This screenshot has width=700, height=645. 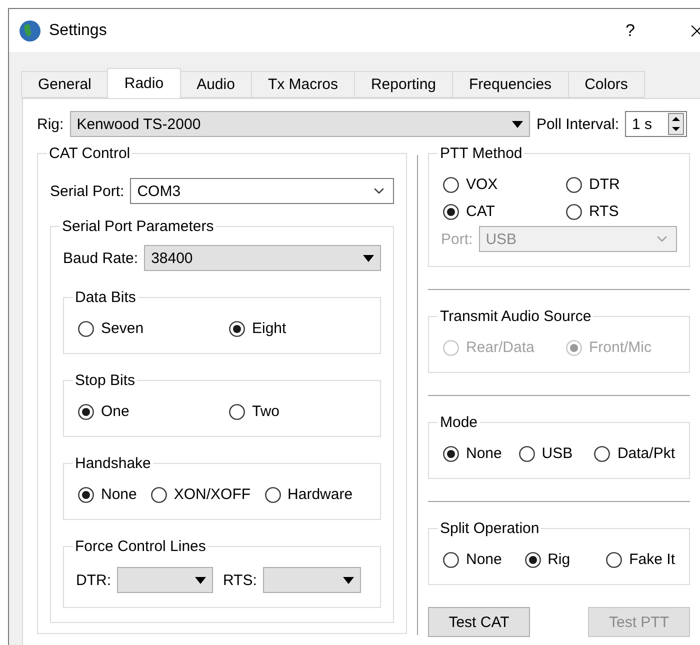 What do you see at coordinates (500, 347) in the screenshot?
I see `option-label: Rear/Data` at bounding box center [500, 347].